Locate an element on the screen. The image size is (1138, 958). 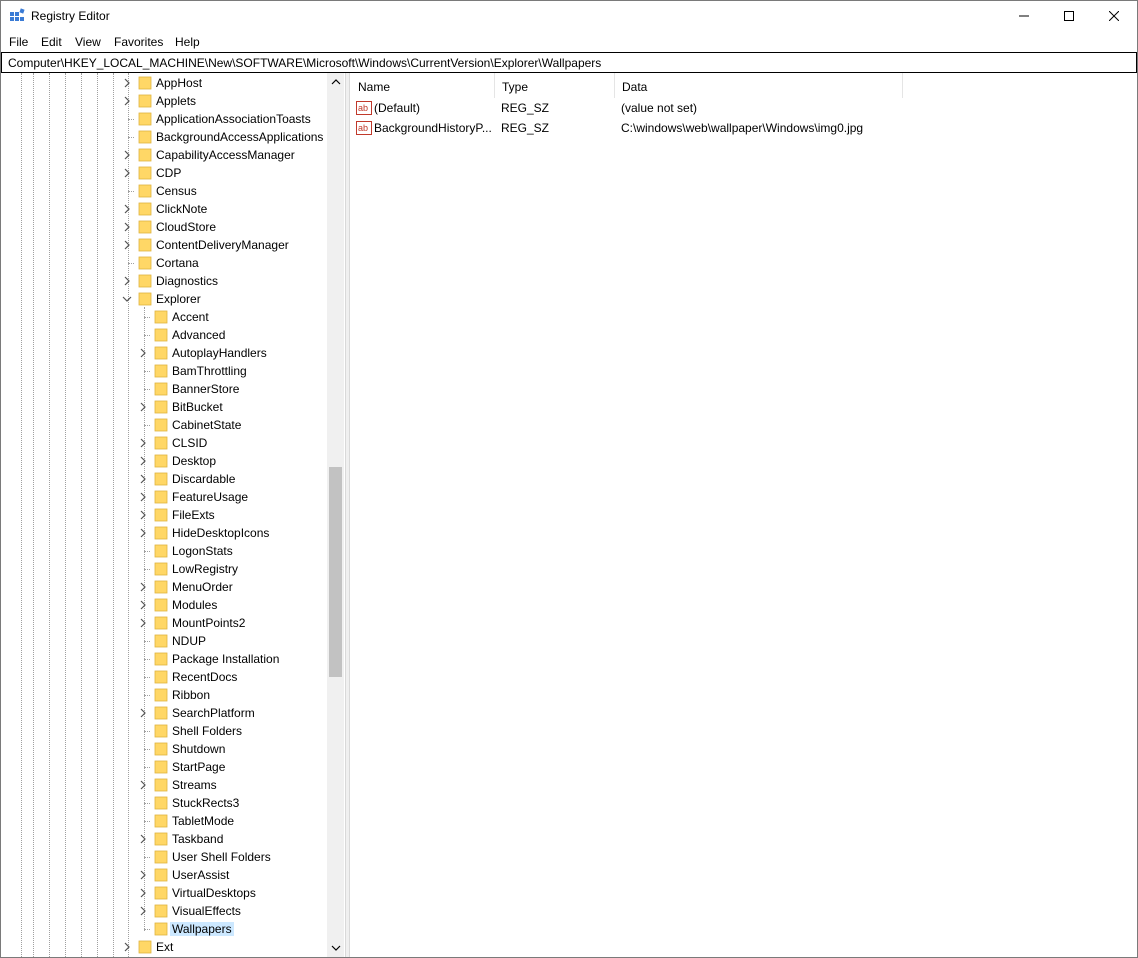
tree-item-mountpoints2: MountPoints2 is located at coordinates (164, 623).